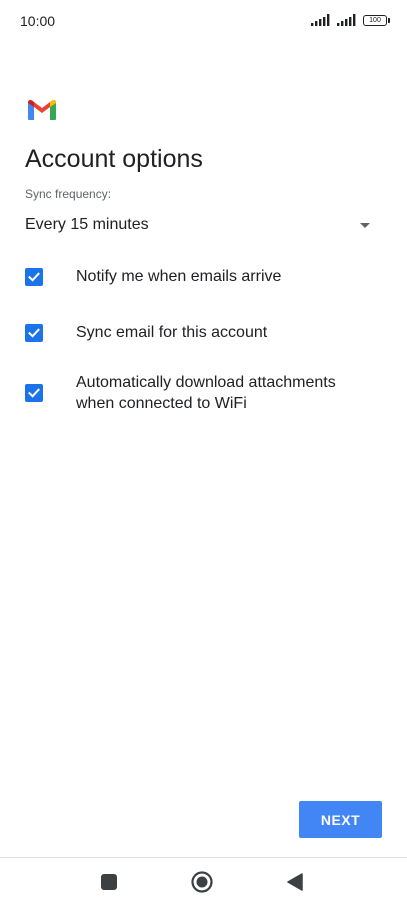  I want to click on status-bar: 10:00 100, so click(203, 22).